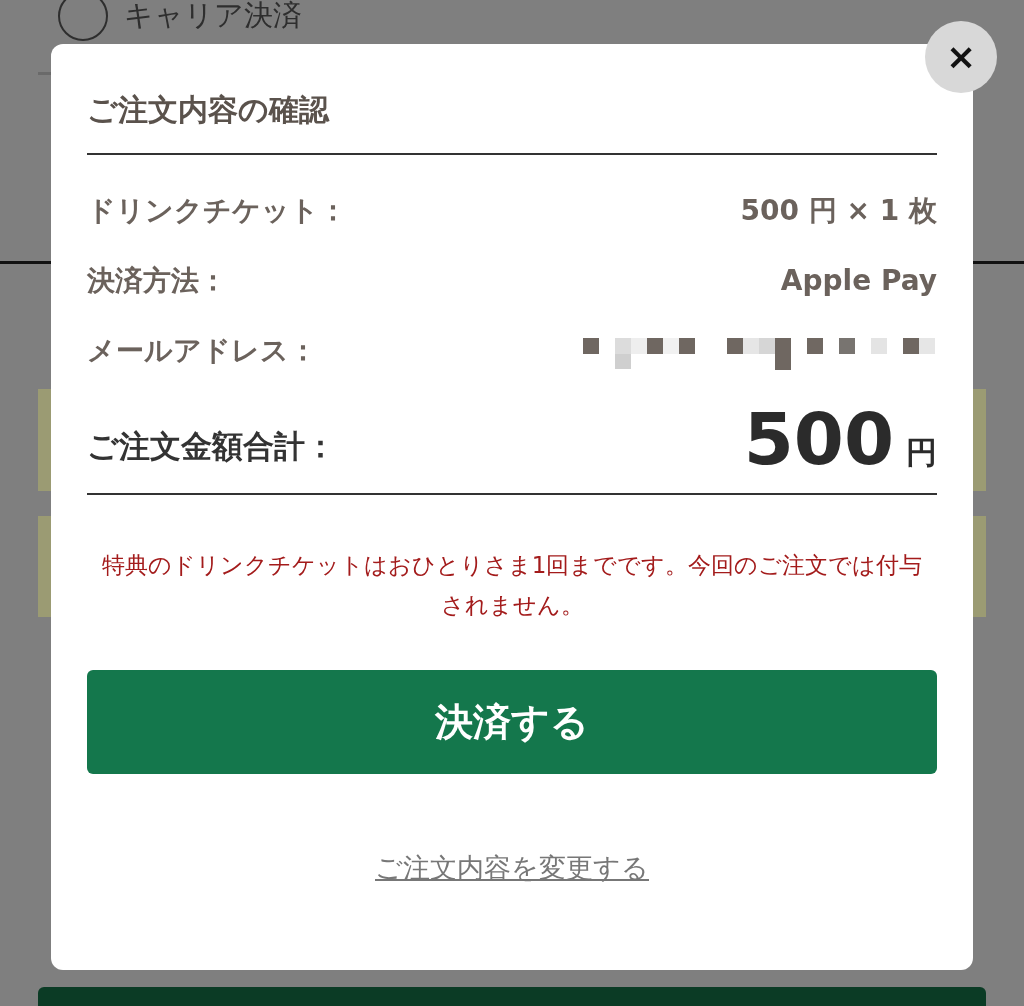 This screenshot has width=1024, height=1006. Describe the element at coordinates (208, 110) in the screenshot. I see `dialog-title: ご注文内容の確認` at that location.